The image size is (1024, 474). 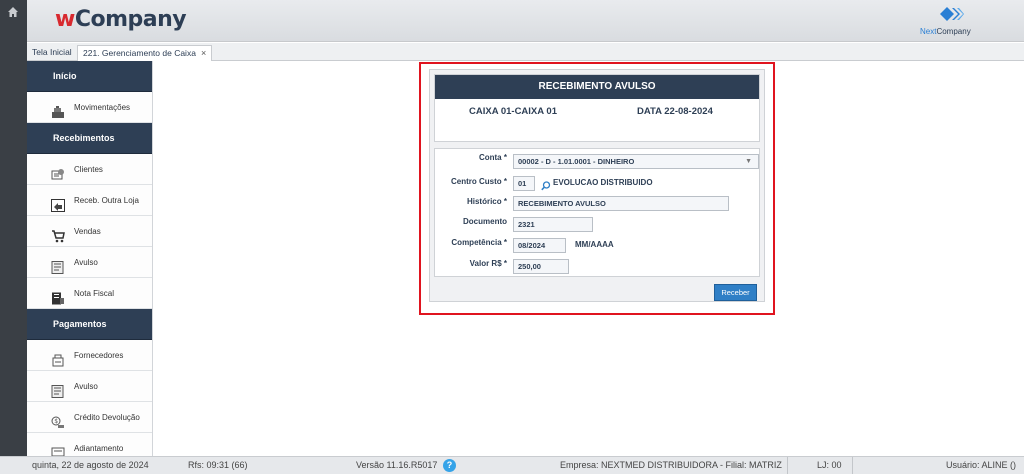 What do you see at coordinates (485, 221) in the screenshot?
I see `documento-label: Documento` at bounding box center [485, 221].